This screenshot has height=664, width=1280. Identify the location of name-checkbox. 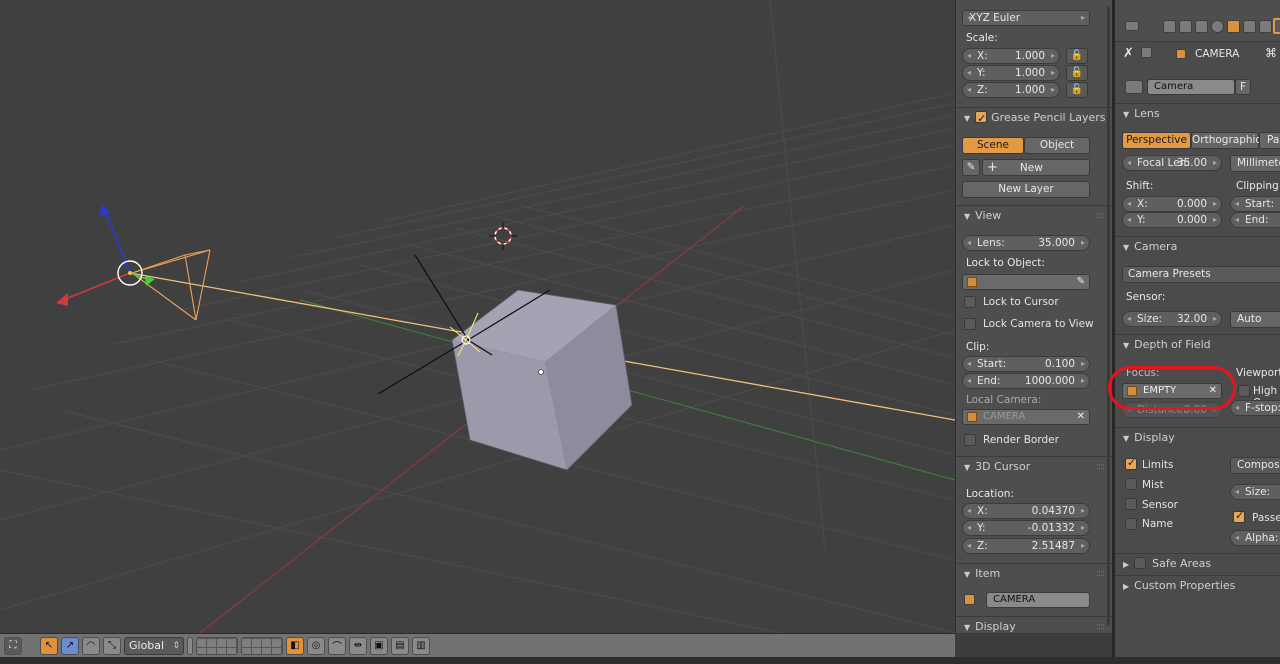
(1131, 524).